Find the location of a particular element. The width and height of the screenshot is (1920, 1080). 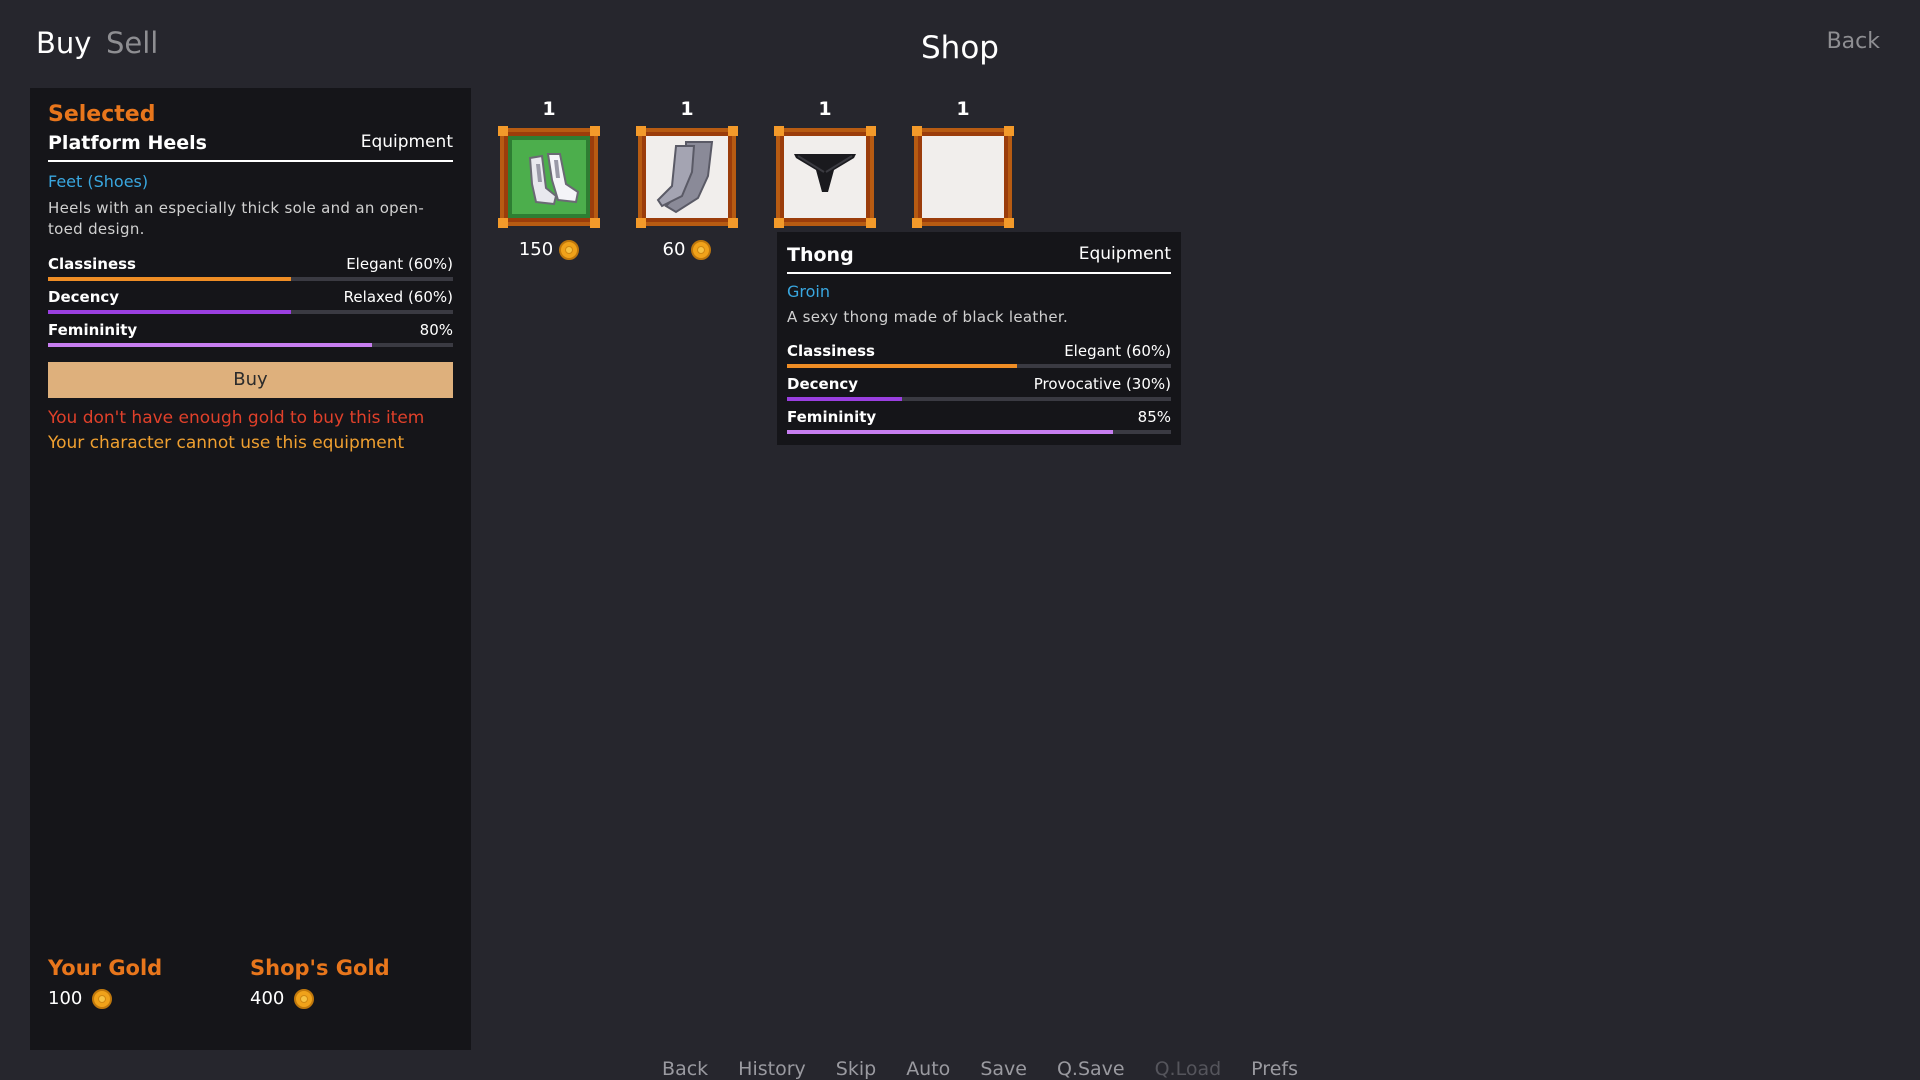

buy-button: Buy is located at coordinates (250, 380).